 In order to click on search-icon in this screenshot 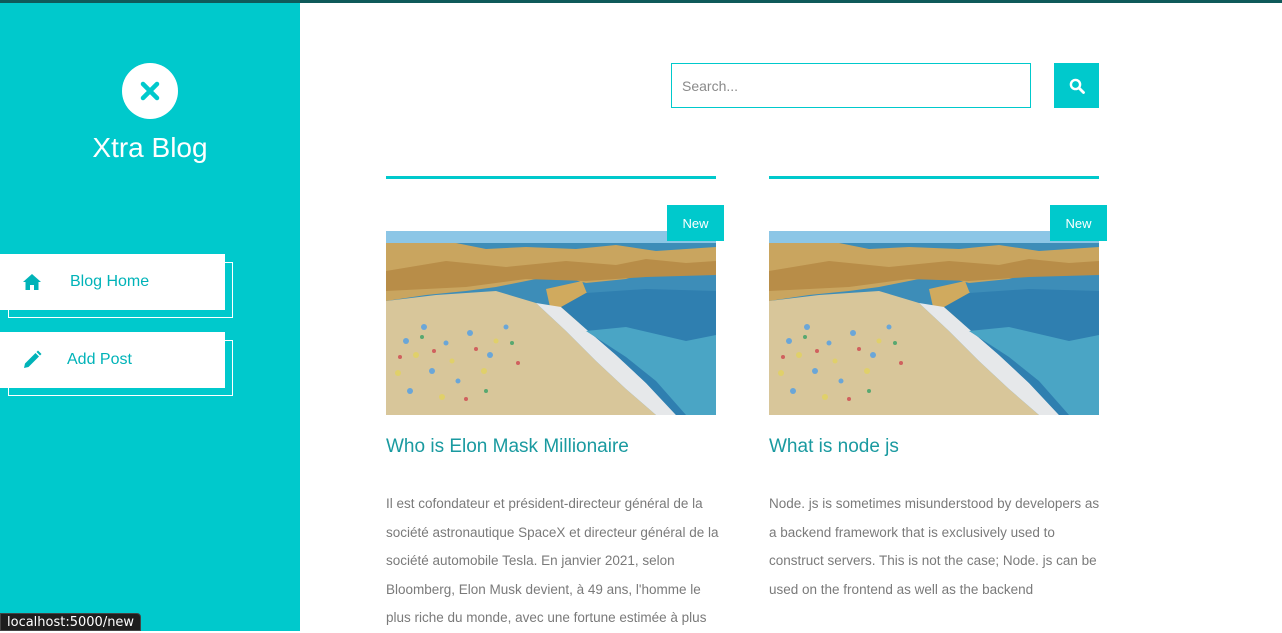, I will do `click(1077, 86)`.